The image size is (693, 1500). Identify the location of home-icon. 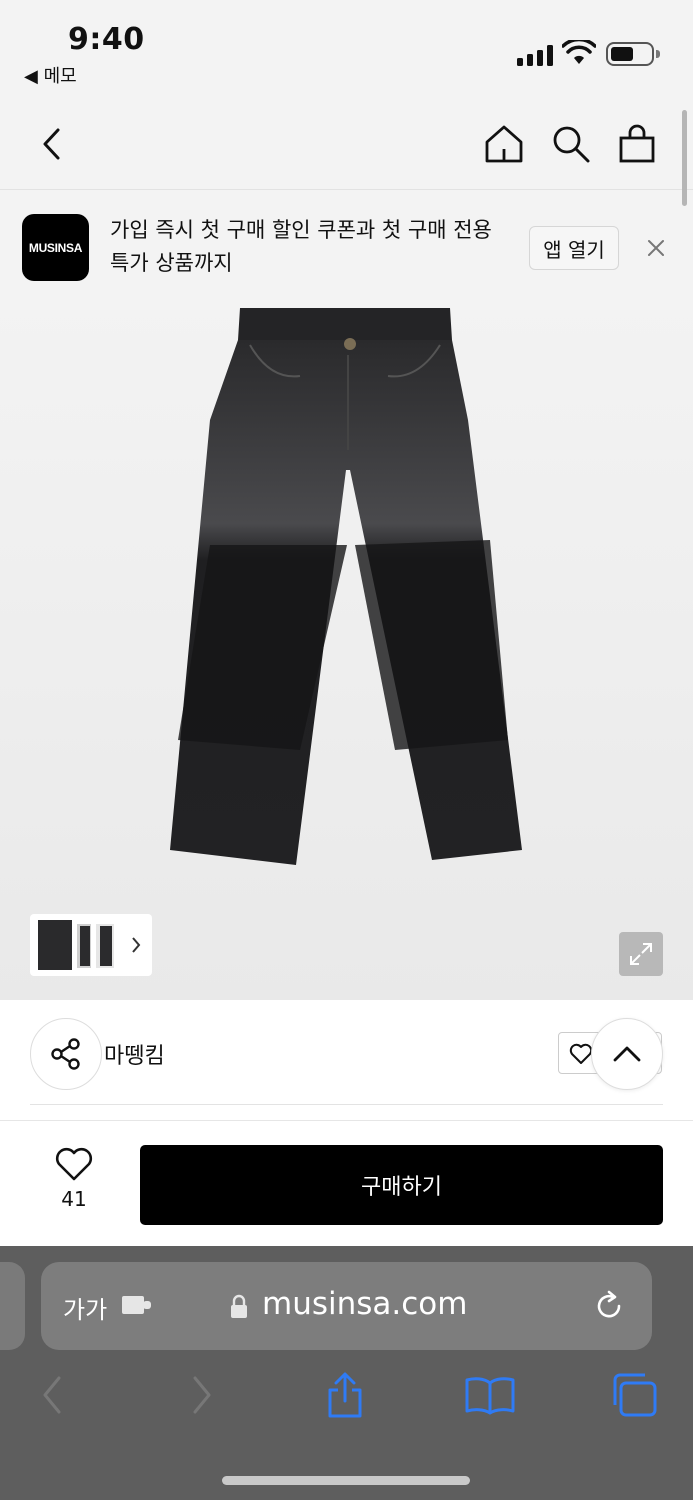
(504, 144).